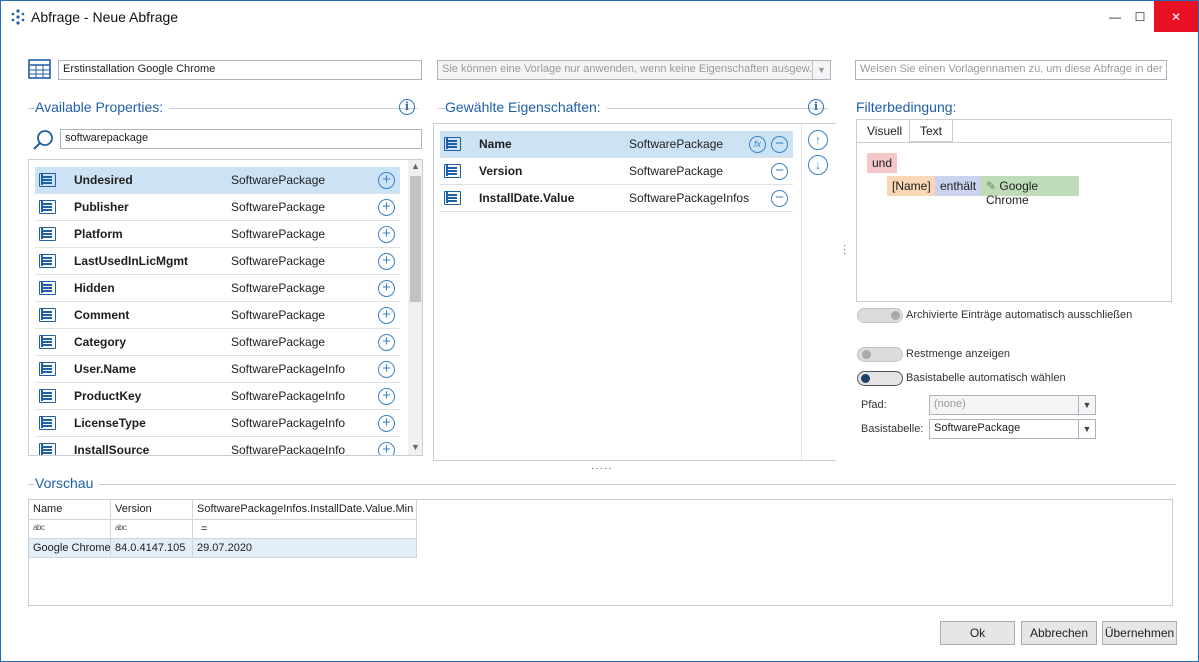  What do you see at coordinates (217, 423) in the screenshot?
I see `list-item: LicenseType SoftwarePackageInfo +` at bounding box center [217, 423].